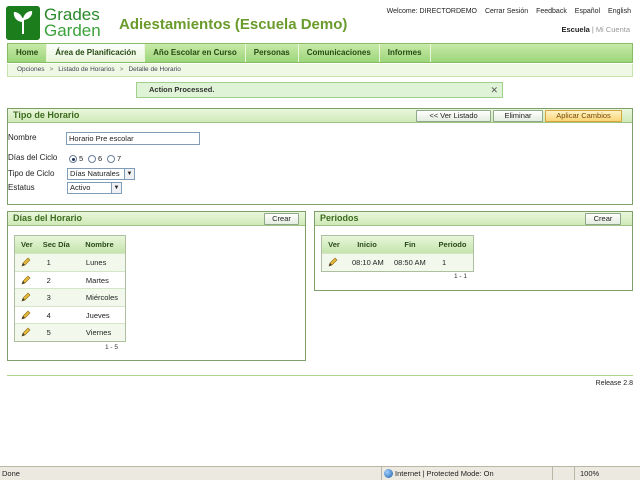 The height and width of the screenshot is (480, 640). I want to click on tab-personas: Personas, so click(272, 53).